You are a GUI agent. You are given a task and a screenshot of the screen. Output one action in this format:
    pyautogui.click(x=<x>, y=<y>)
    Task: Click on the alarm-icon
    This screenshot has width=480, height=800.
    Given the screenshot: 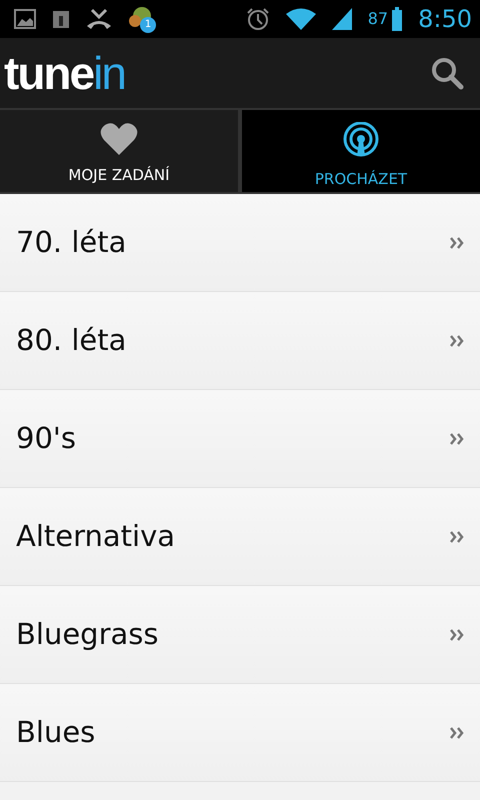 What is the action you would take?
    pyautogui.click(x=258, y=19)
    